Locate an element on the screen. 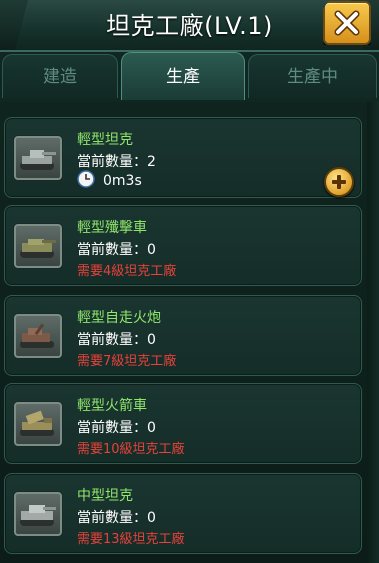 The image size is (379, 563). build-time: 0m3s is located at coordinates (109, 179).